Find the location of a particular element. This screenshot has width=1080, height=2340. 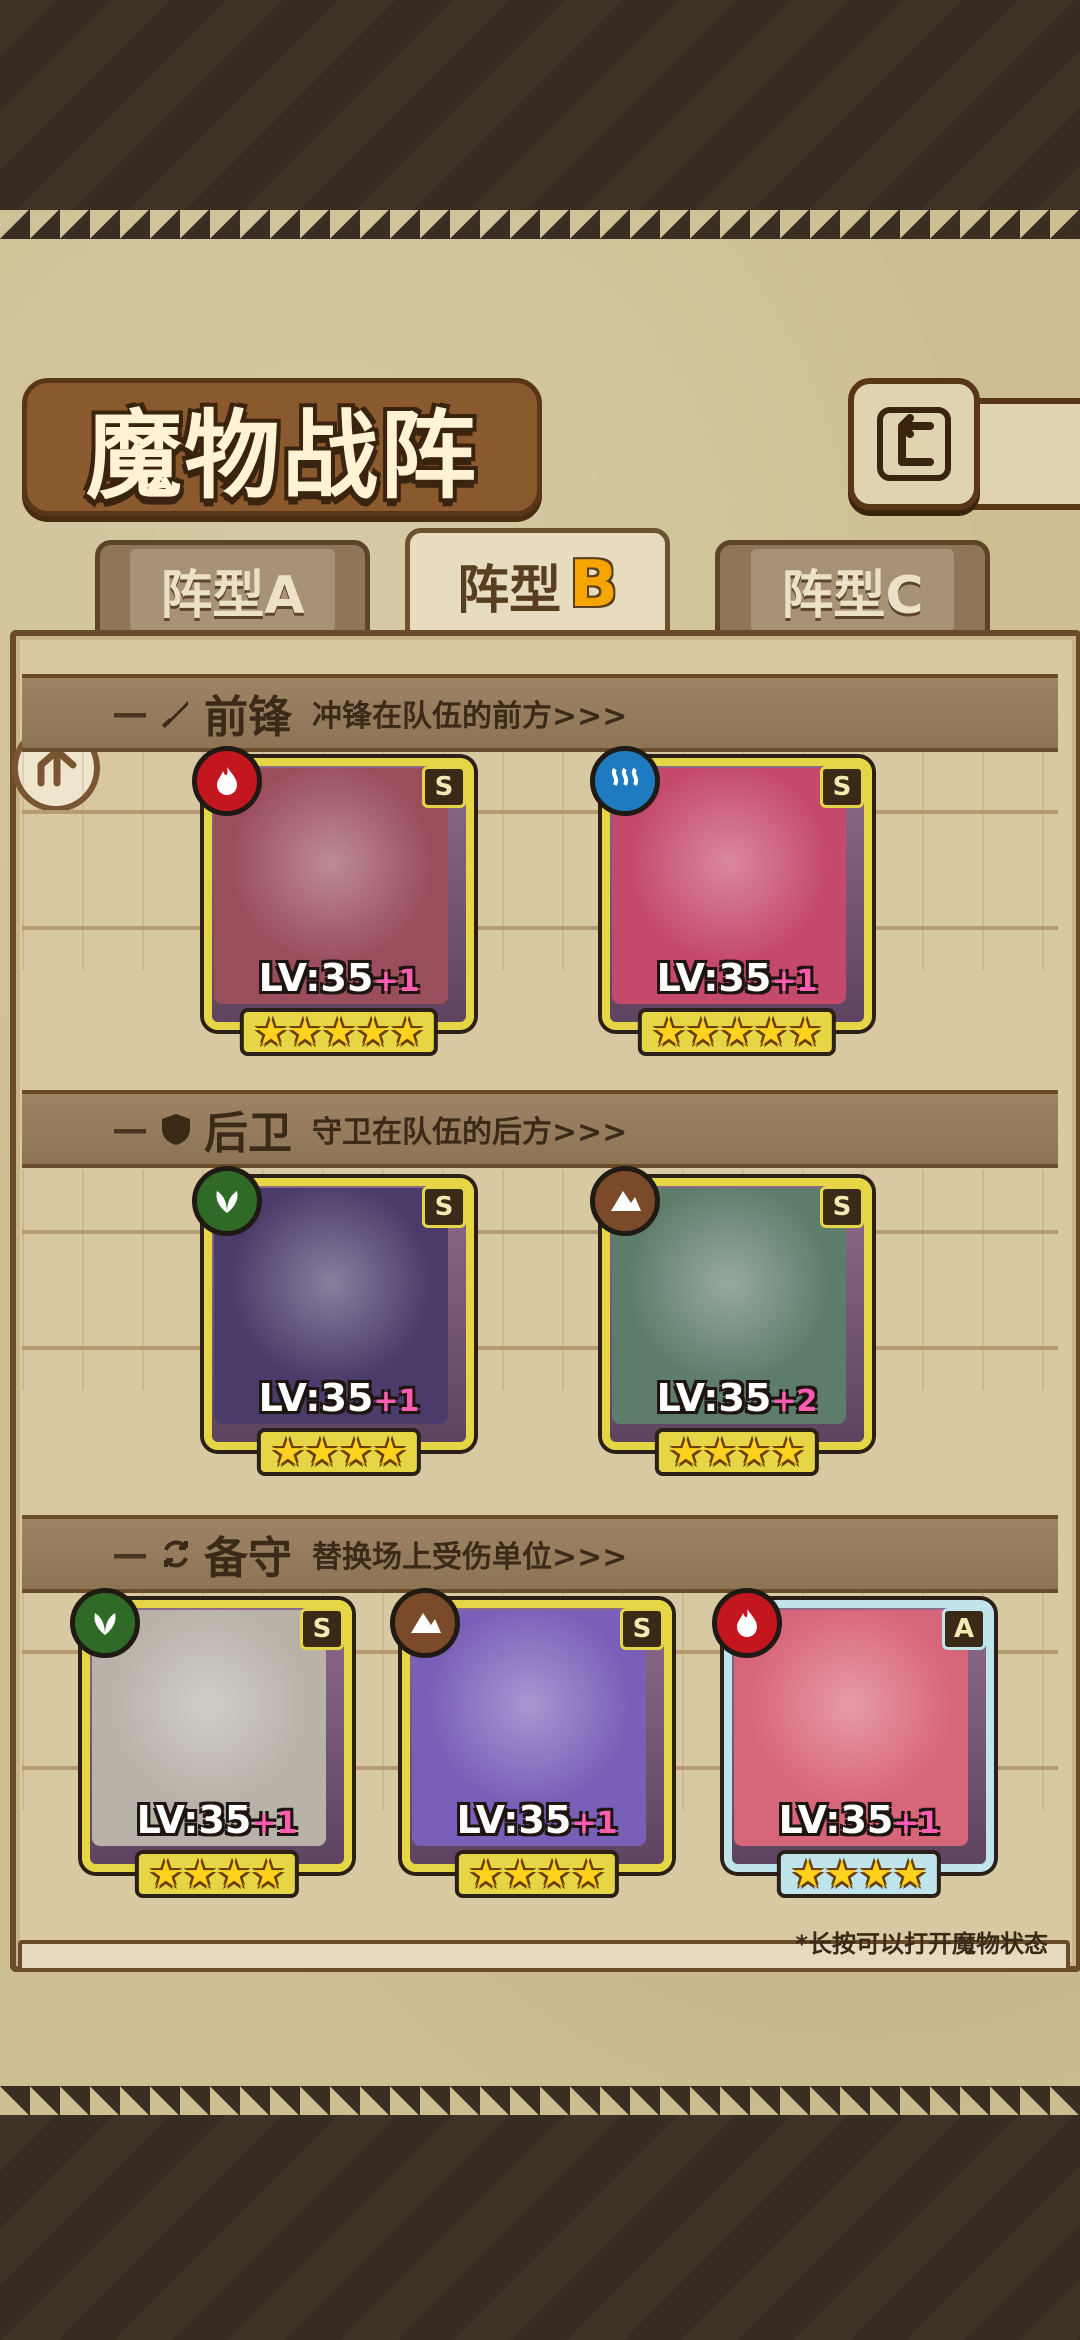

page-title-plate: 魔物战阵 is located at coordinates (282, 447).